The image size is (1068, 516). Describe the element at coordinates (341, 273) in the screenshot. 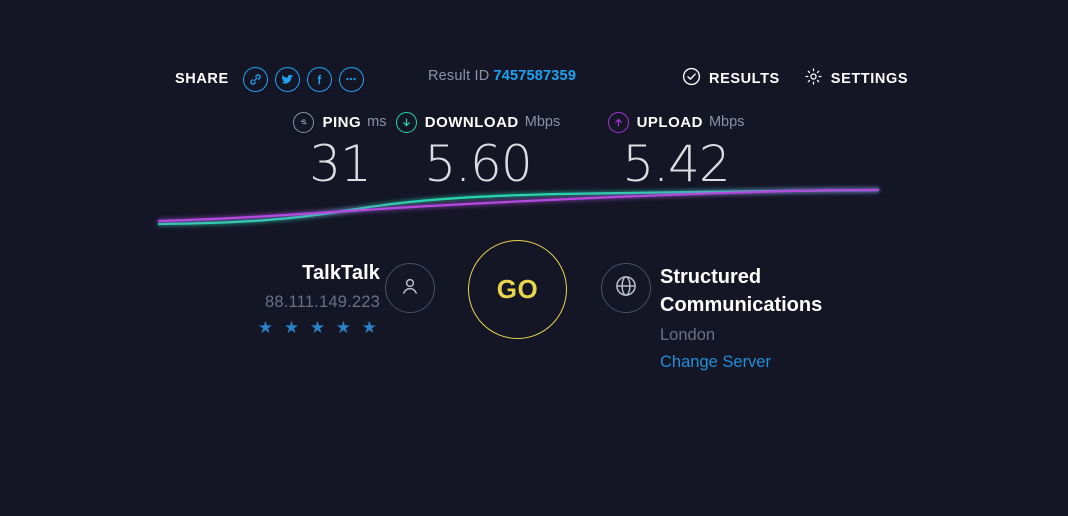

I see `isp-name: TalkTalk` at that location.